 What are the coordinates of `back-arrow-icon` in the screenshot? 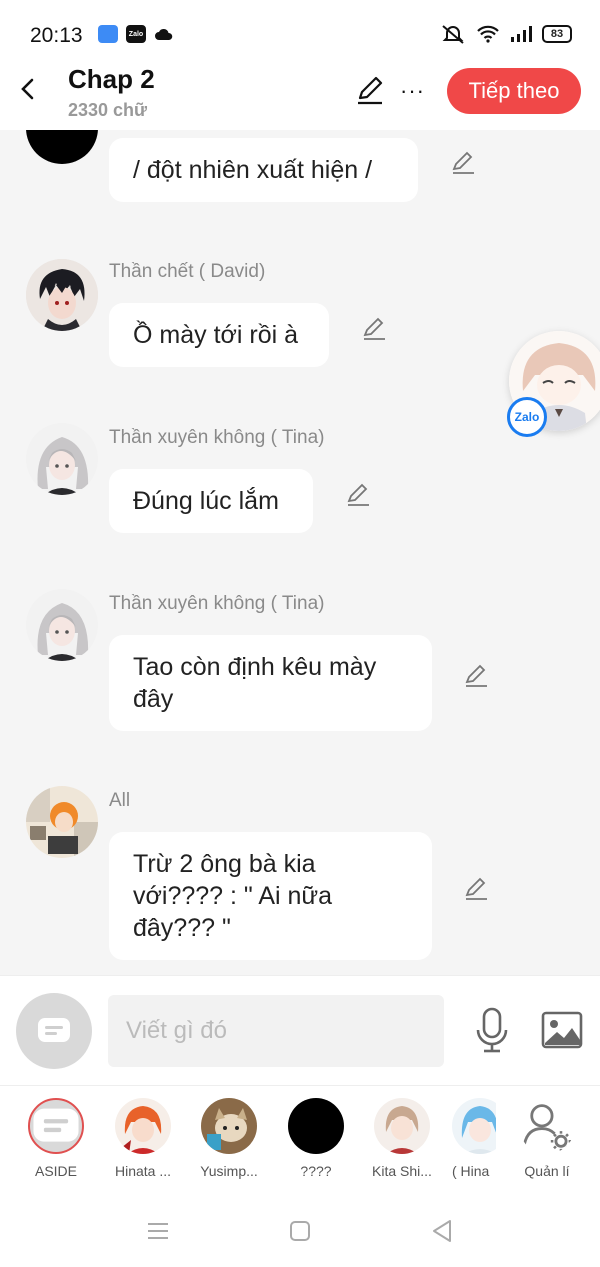 It's located at (29, 89).